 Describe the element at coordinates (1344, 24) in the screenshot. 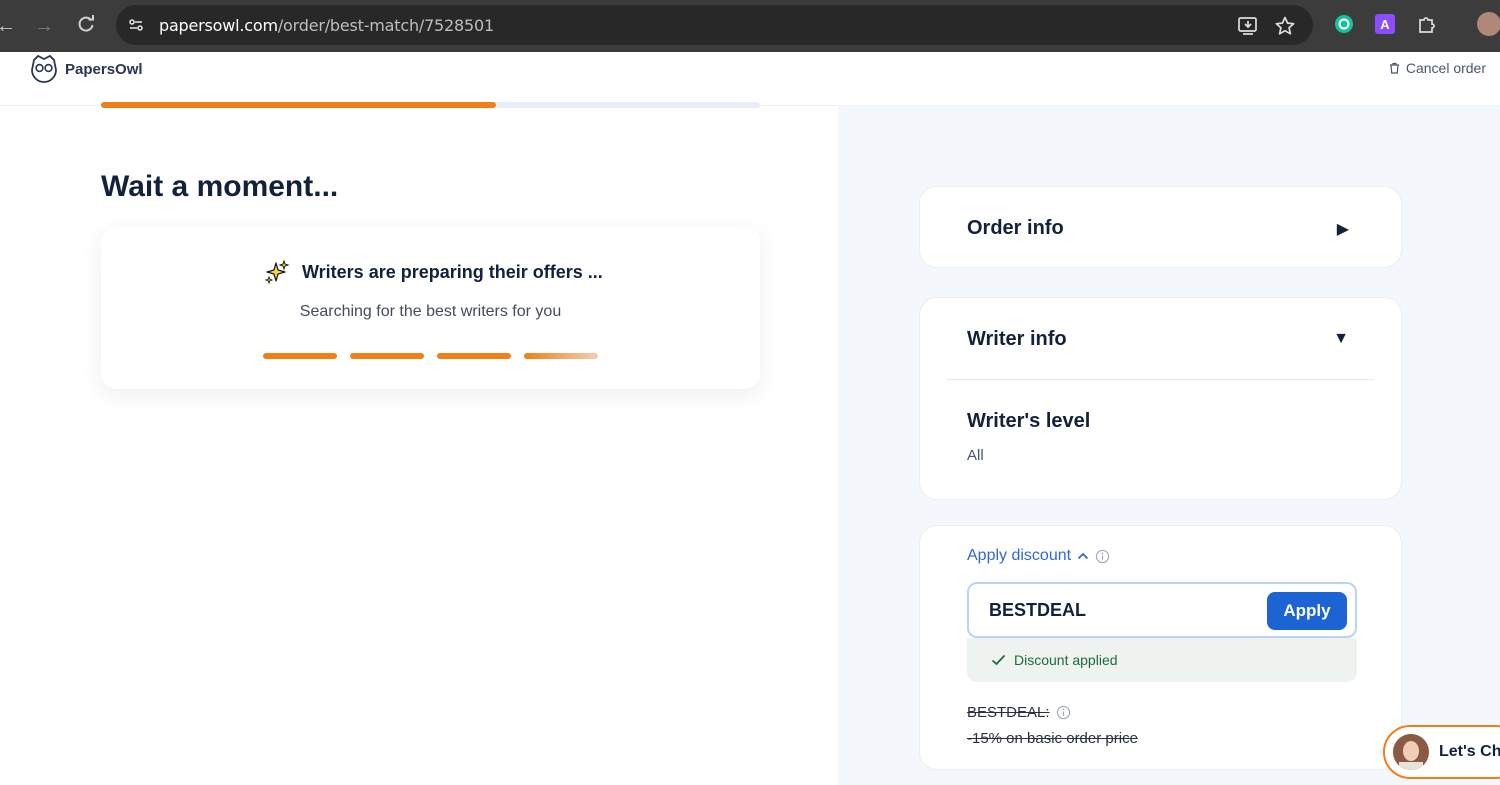

I see `grammar-extension-icon` at that location.